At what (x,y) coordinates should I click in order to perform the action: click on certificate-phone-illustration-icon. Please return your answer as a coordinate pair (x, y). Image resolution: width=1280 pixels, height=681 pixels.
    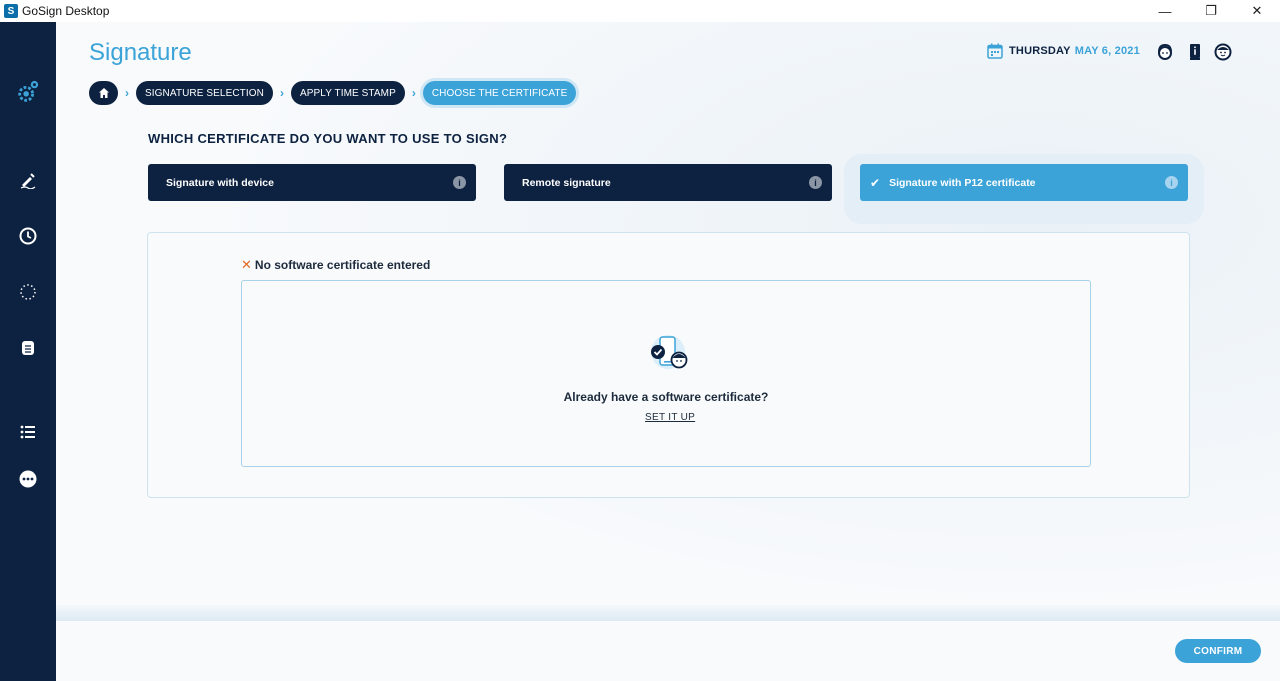
    Looking at the image, I should click on (669, 352).